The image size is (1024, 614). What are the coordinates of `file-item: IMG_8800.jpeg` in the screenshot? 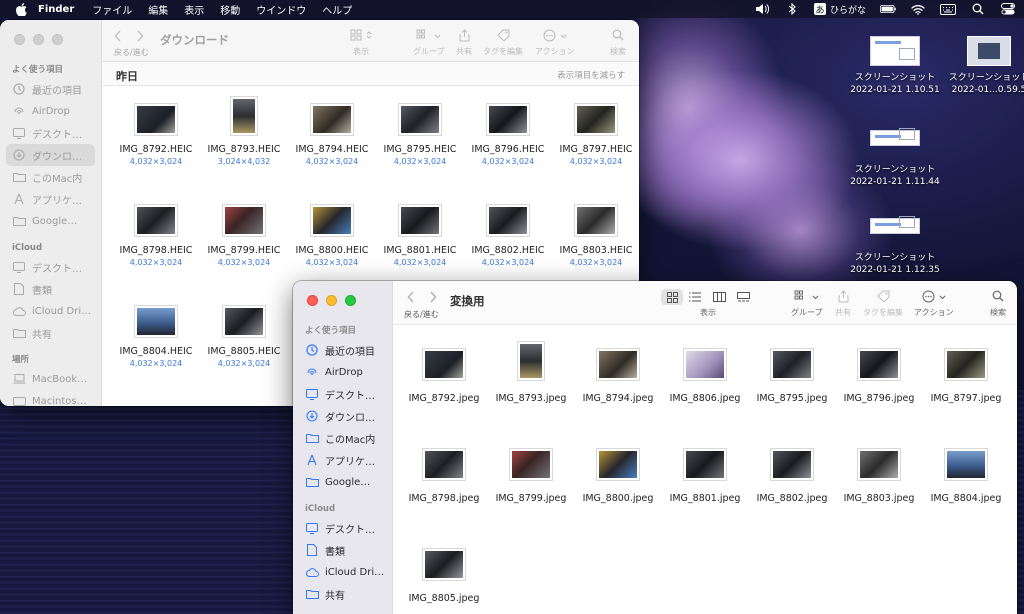 It's located at (618, 470).